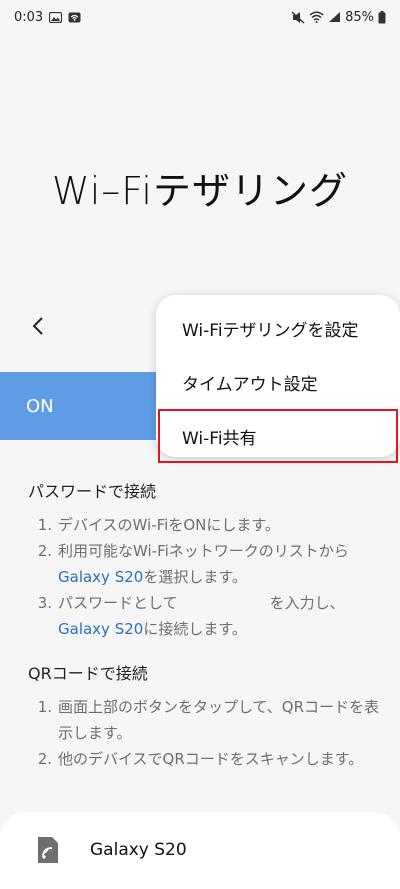 This screenshot has width=400, height=889. I want to click on section-title: パスワードで接続, so click(92, 491).